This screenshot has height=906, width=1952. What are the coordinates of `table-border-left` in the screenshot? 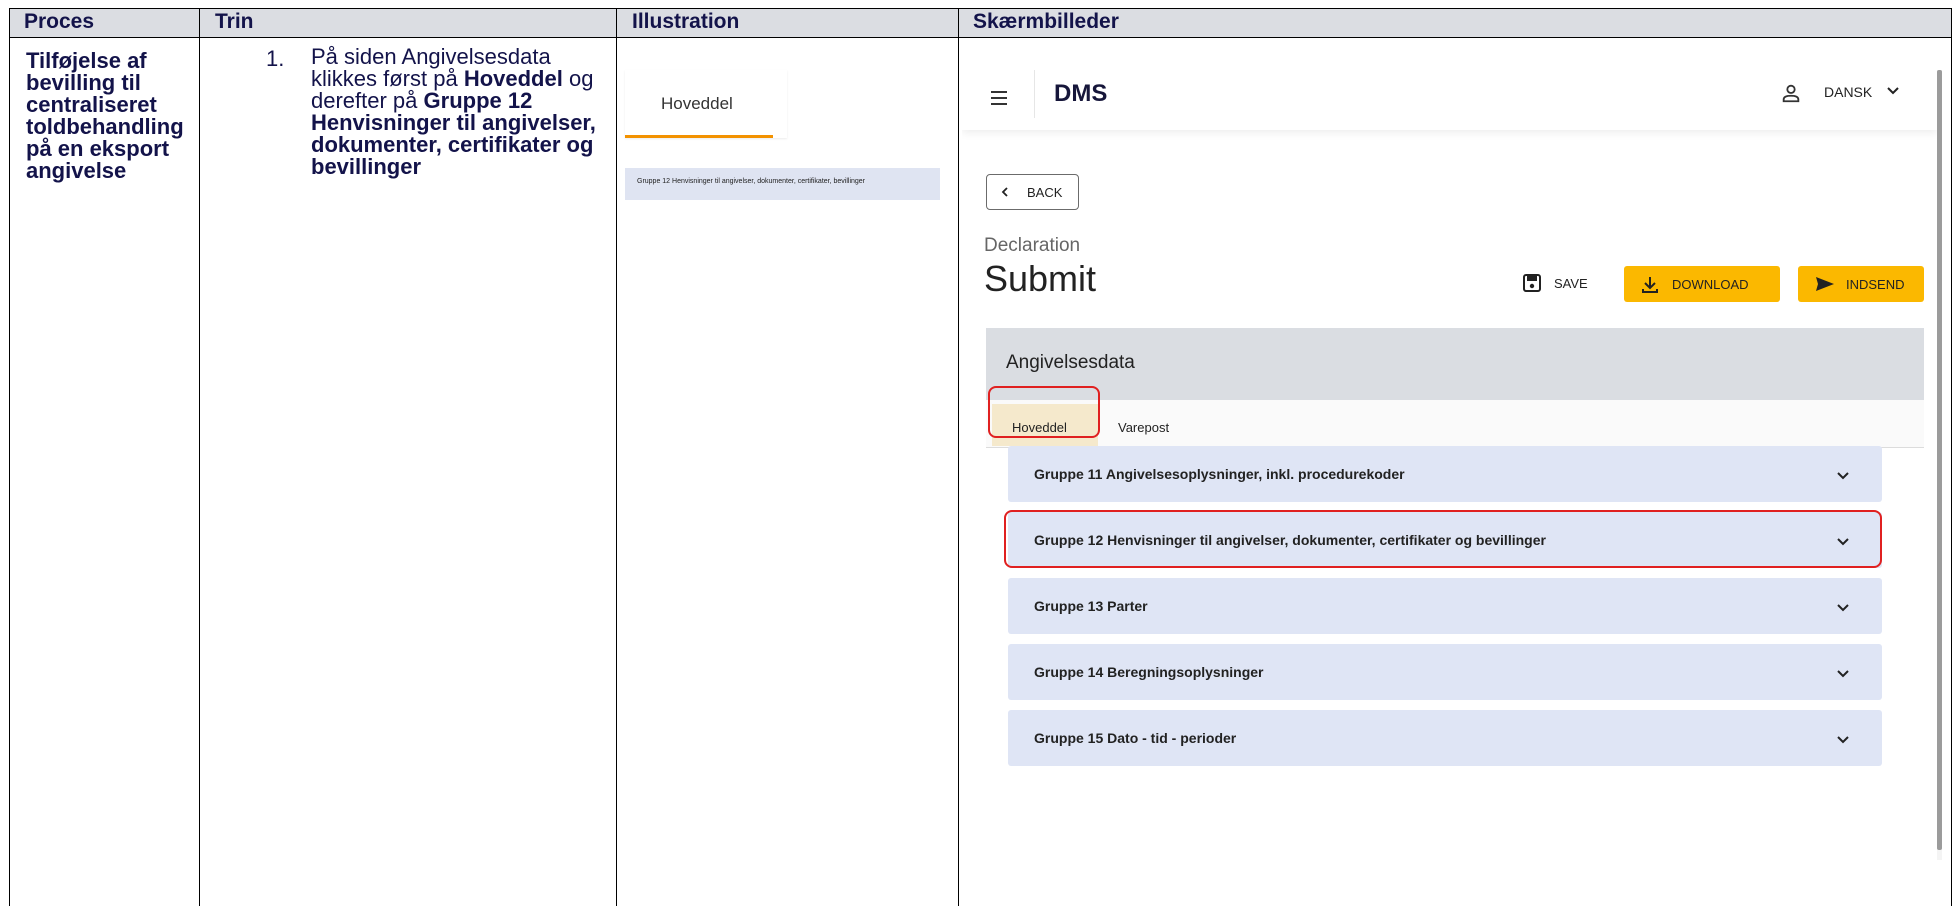 It's located at (9, 457).